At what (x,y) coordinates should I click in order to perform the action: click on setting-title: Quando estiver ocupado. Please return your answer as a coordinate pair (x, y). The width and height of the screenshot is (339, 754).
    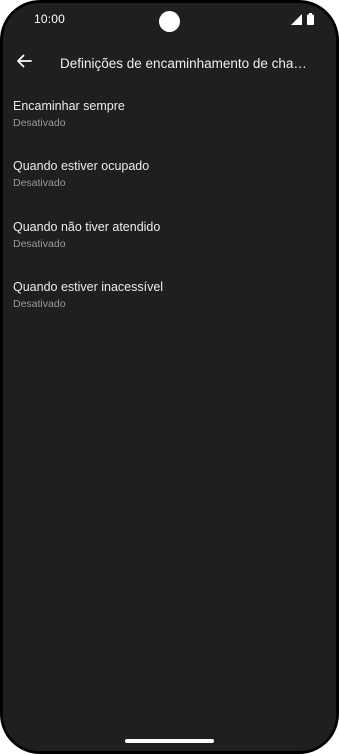
    Looking at the image, I should click on (81, 166).